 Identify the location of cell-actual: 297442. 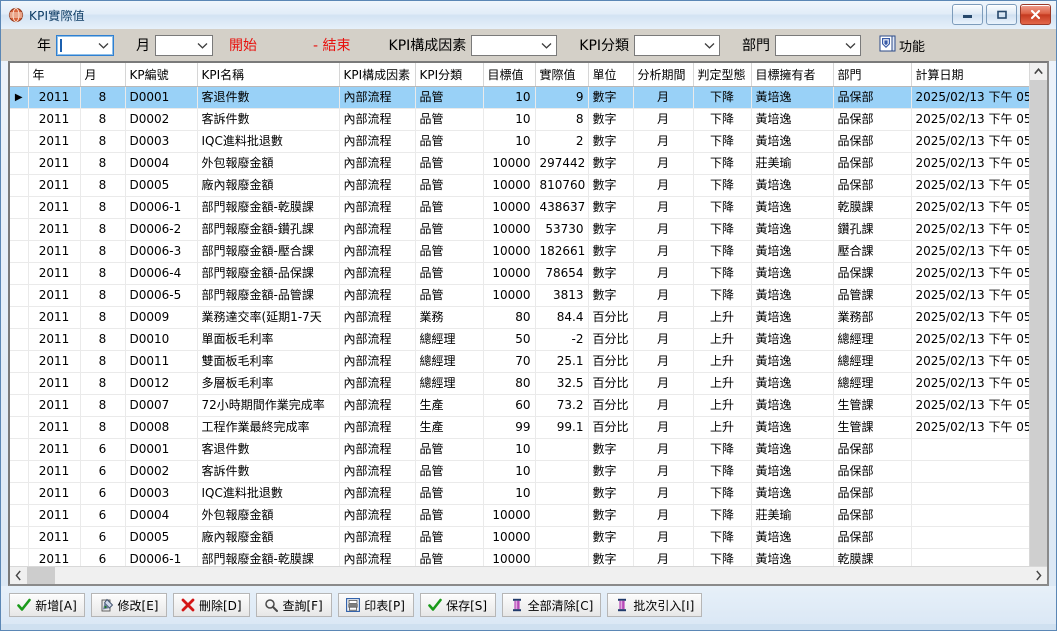
(562, 163).